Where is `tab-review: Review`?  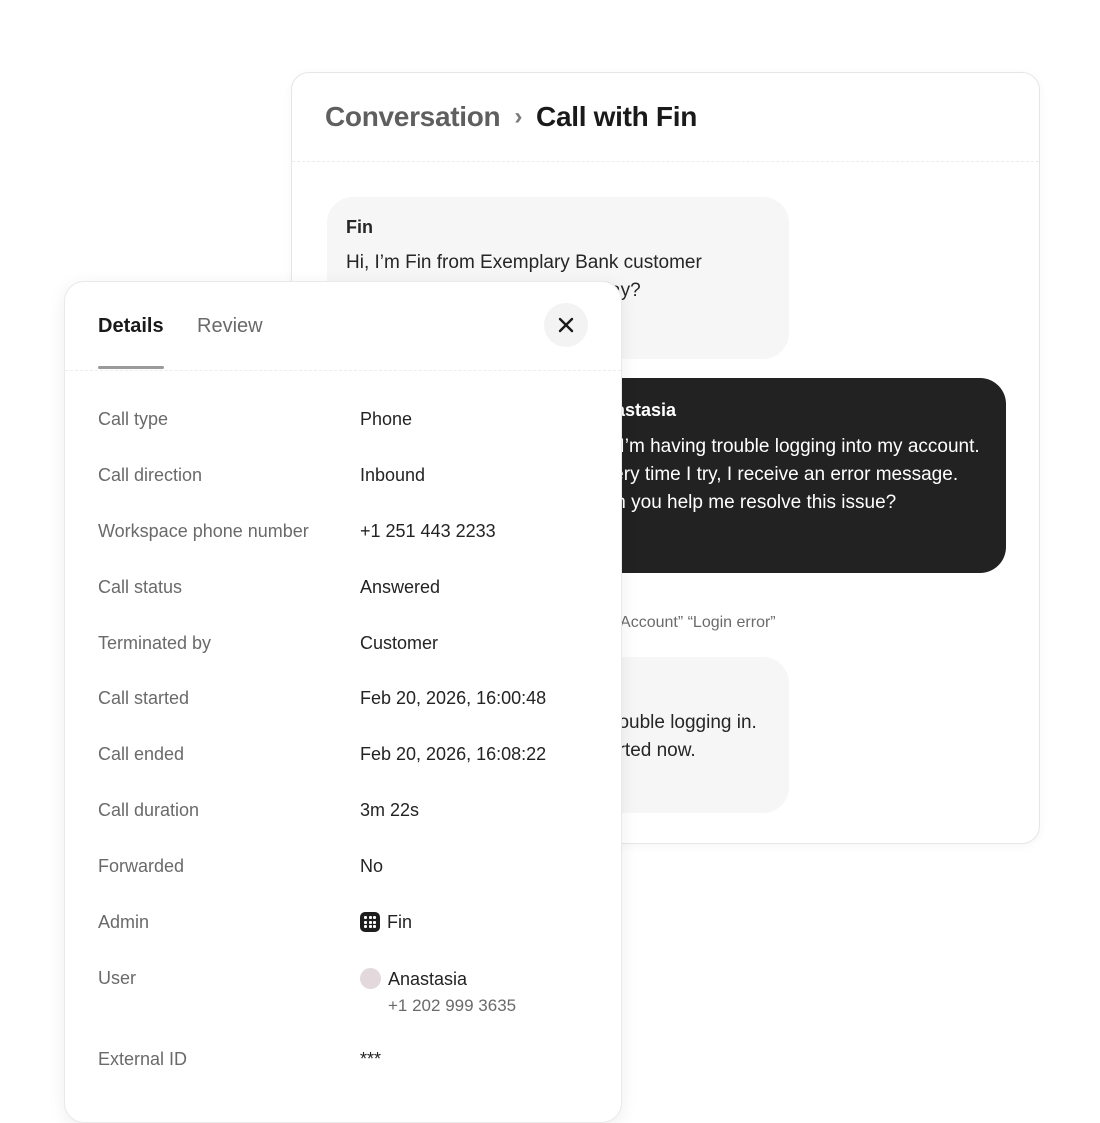
tab-review: Review is located at coordinates (230, 326).